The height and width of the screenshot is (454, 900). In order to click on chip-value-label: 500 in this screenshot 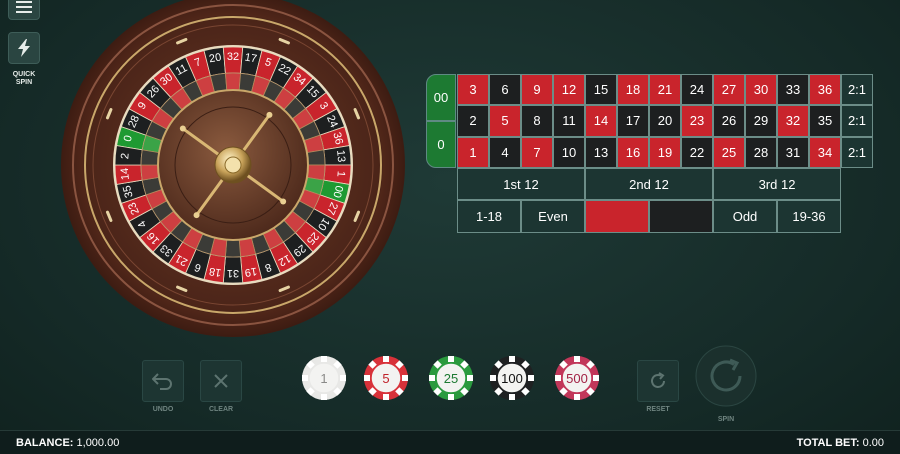, I will do `click(577, 378)`.